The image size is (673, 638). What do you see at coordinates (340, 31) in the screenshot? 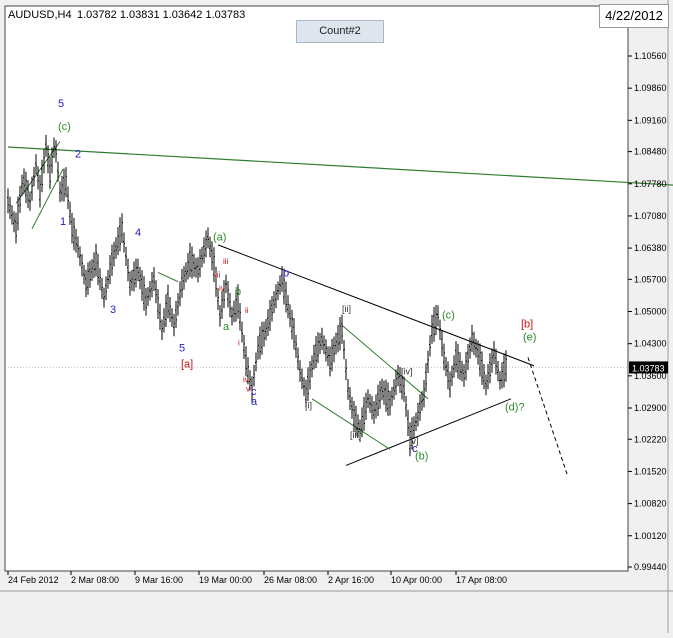
I see `count-label-box: Count#2` at bounding box center [340, 31].